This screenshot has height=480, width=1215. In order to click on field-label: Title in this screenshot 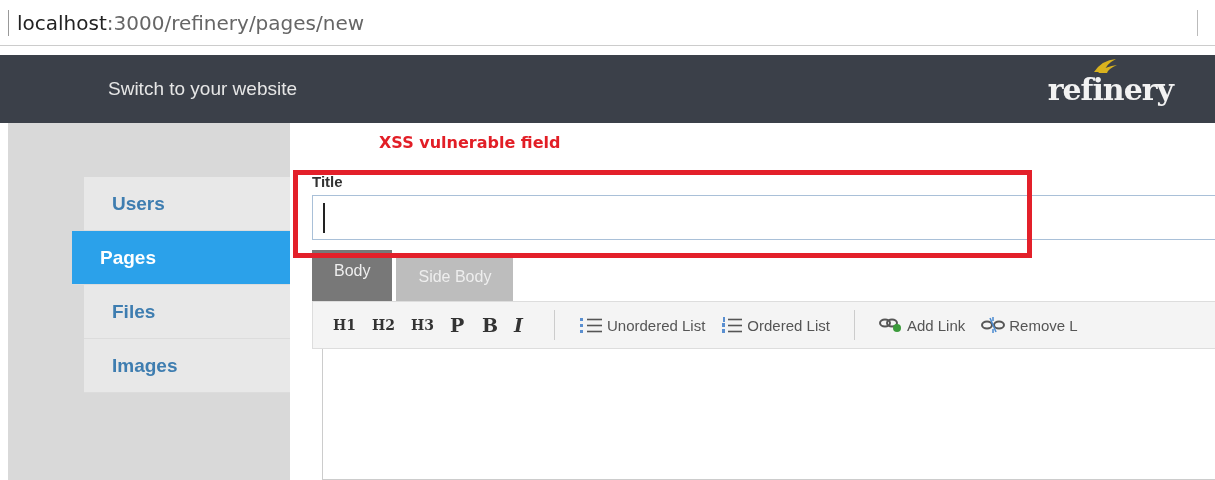, I will do `click(327, 182)`.